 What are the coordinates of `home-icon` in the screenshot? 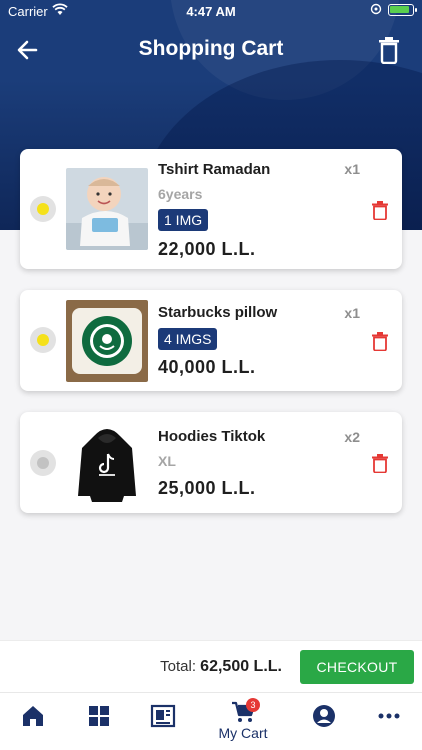 It's located at (35, 718).